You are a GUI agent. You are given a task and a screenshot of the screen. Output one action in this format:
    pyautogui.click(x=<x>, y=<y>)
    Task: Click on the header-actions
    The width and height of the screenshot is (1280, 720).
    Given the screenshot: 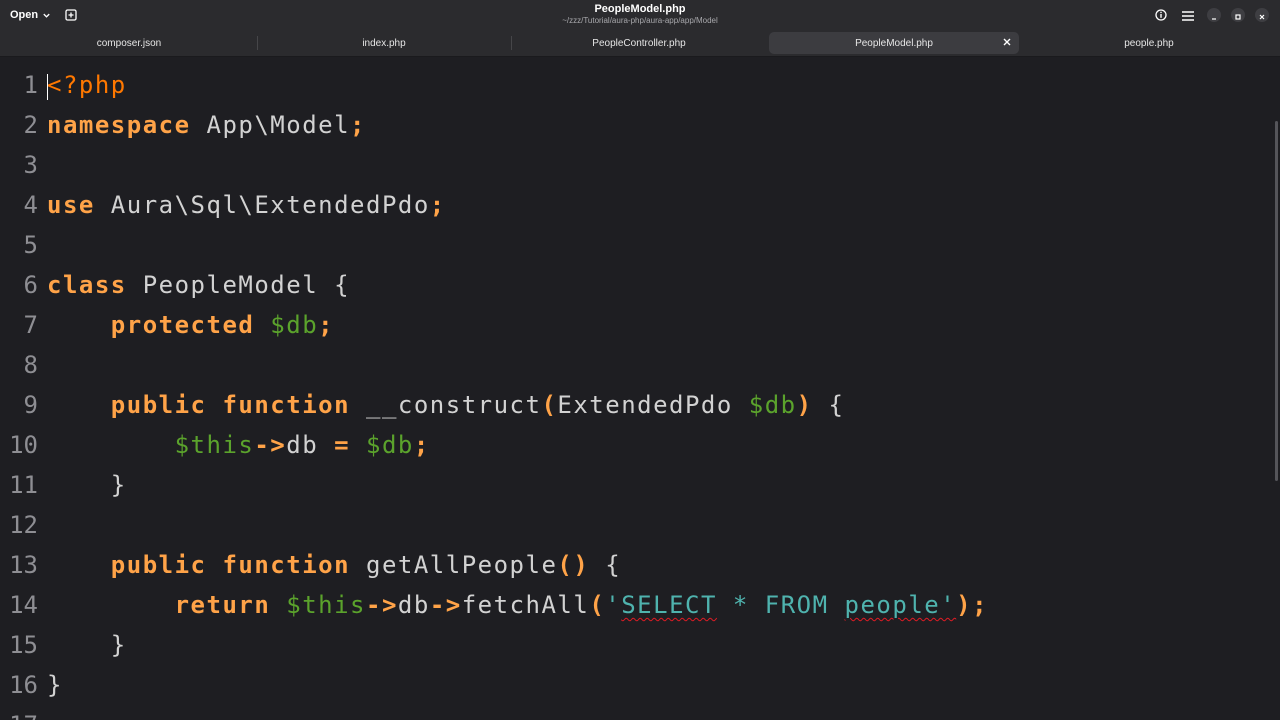 What is the action you would take?
    pyautogui.click(x=1216, y=15)
    